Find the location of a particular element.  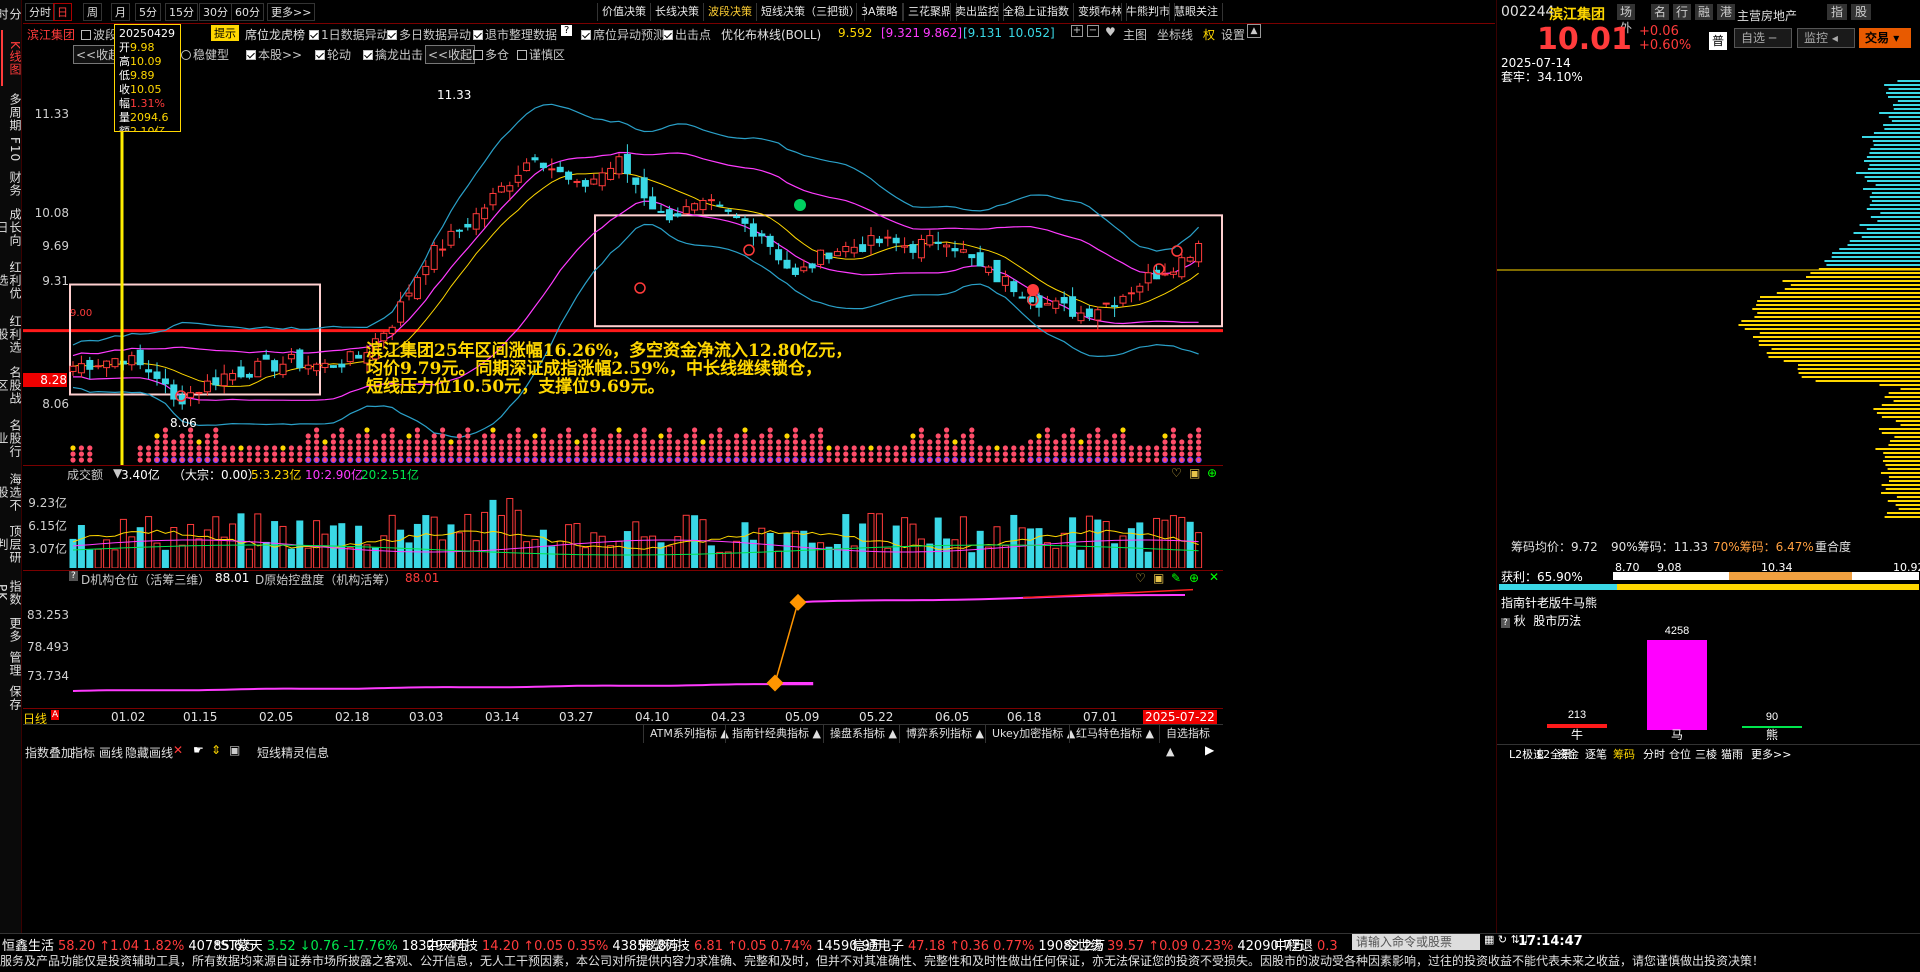

wave-checkbox: 波段 is located at coordinates (99, 34).